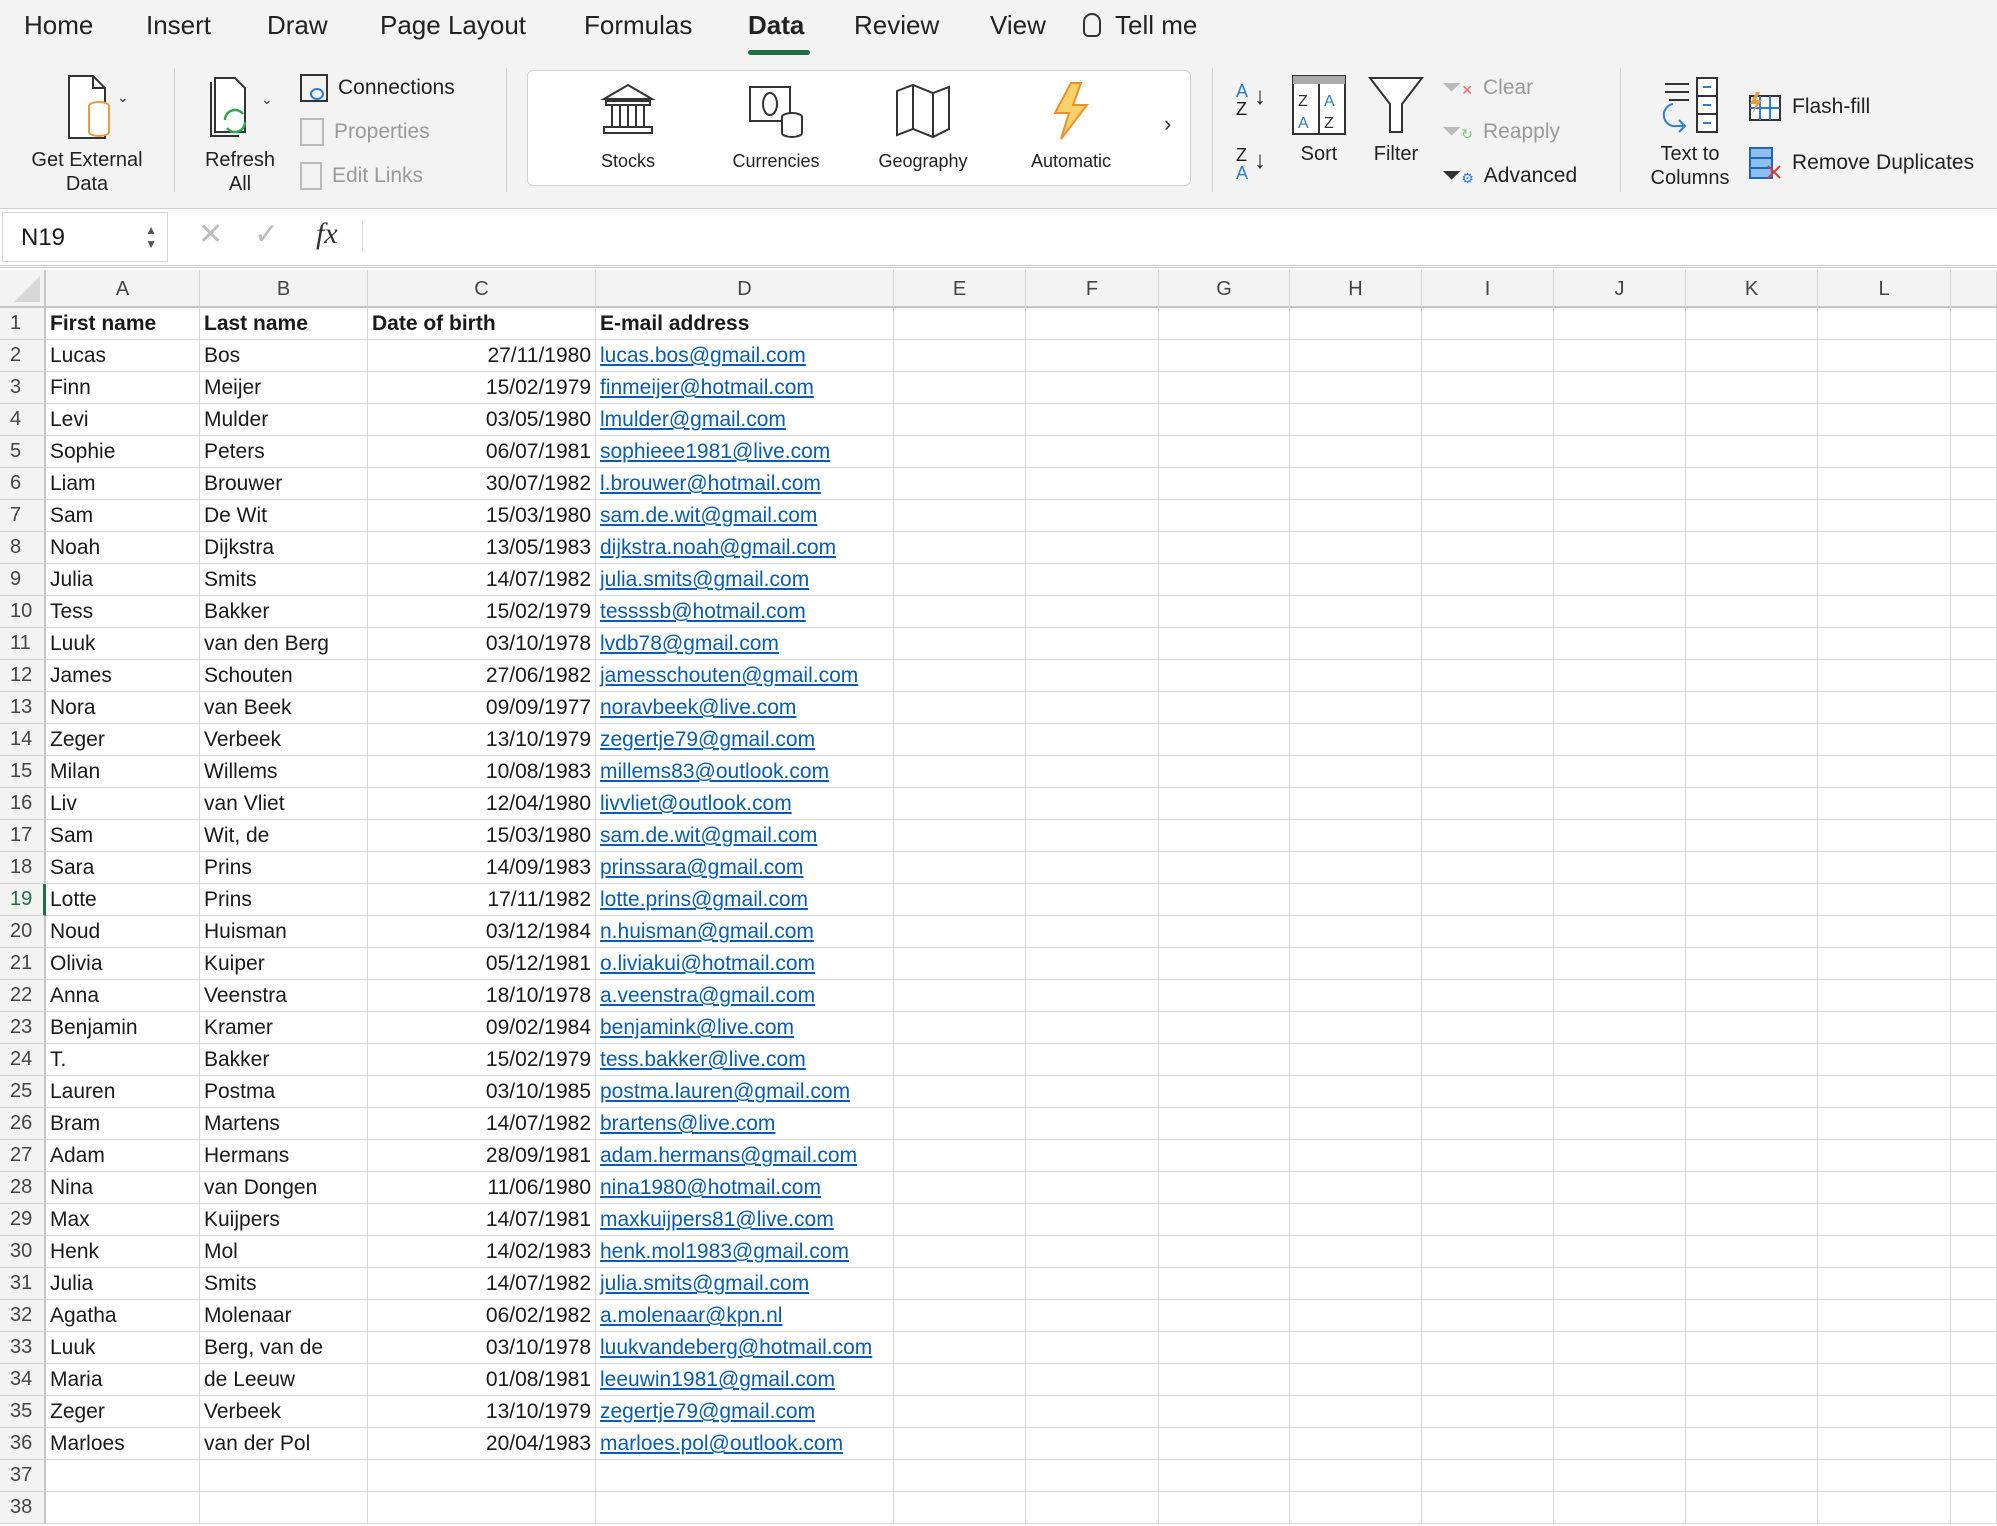  What do you see at coordinates (23, 676) in the screenshot?
I see `row-header: 12` at bounding box center [23, 676].